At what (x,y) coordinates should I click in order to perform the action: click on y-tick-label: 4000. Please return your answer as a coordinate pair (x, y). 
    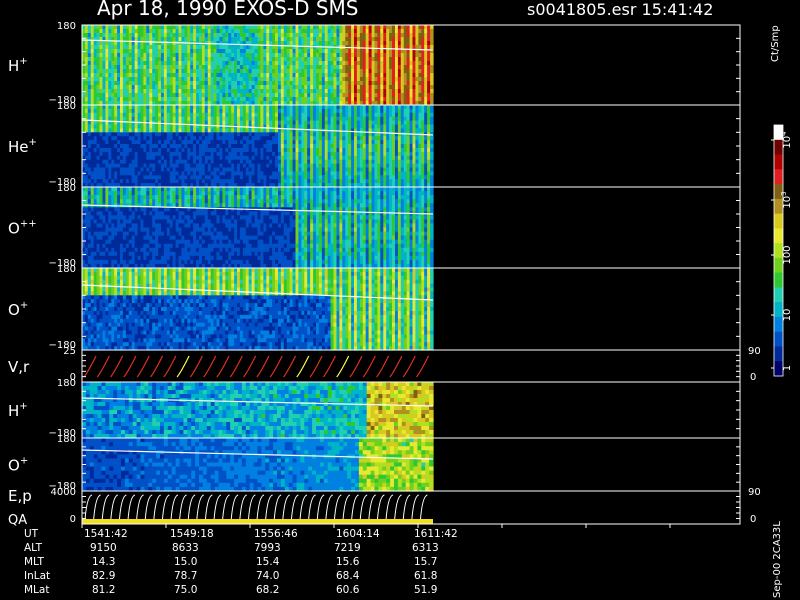
    Looking at the image, I should click on (63, 492).